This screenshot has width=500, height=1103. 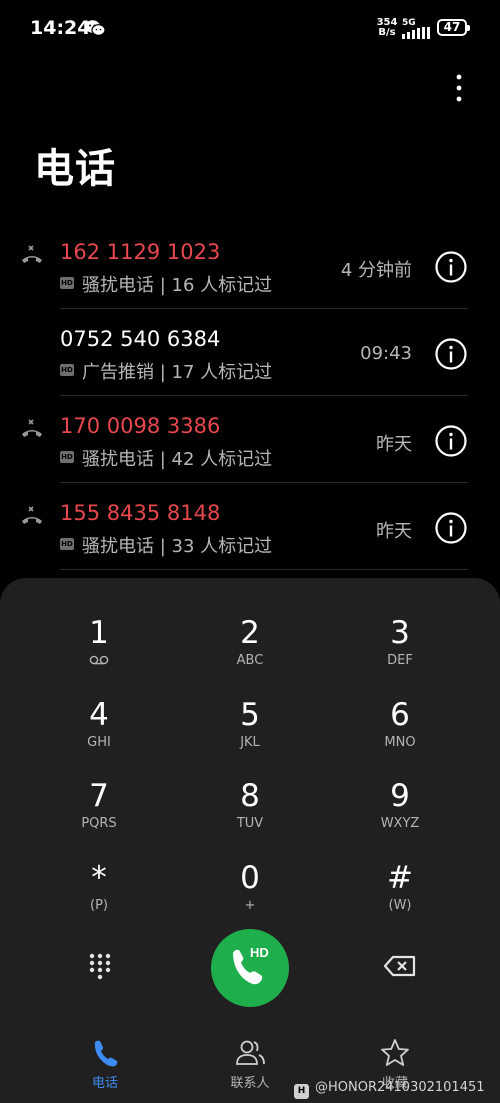 What do you see at coordinates (251, 965) in the screenshot?
I see `phone-hd-icon: HD` at bounding box center [251, 965].